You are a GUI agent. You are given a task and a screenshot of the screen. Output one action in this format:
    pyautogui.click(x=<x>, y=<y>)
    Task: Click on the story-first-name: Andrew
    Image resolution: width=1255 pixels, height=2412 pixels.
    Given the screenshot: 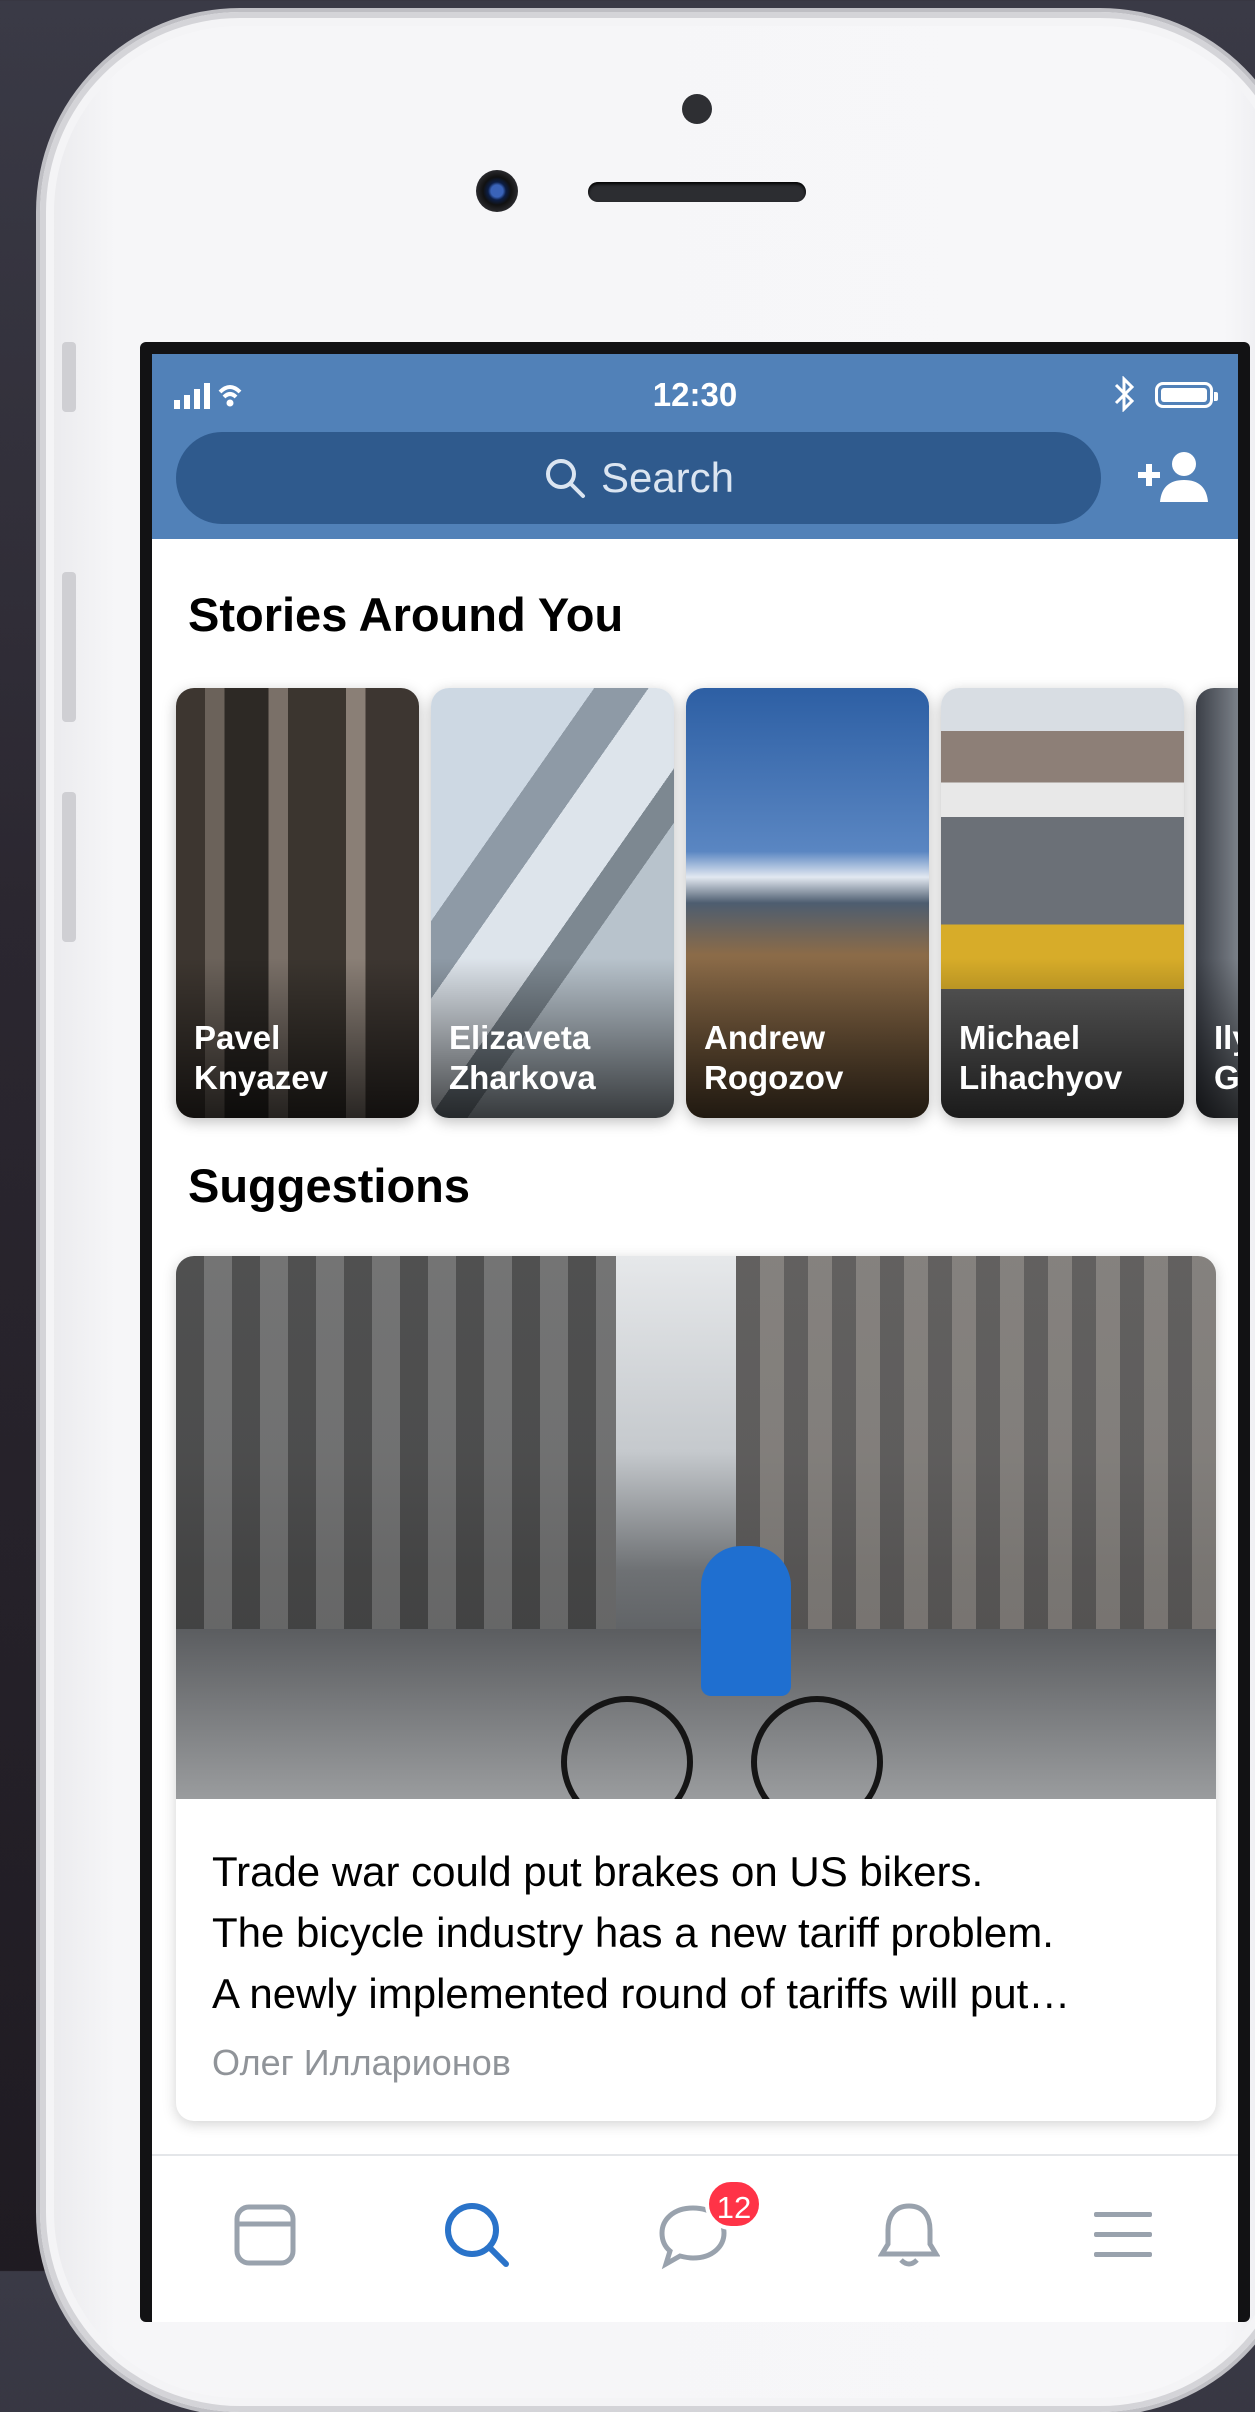 What is the action you would take?
    pyautogui.click(x=765, y=1037)
    